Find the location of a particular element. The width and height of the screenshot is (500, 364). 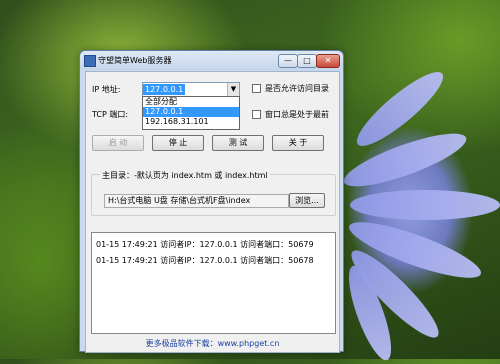

allow-browse-checkbox is located at coordinates (256, 88).